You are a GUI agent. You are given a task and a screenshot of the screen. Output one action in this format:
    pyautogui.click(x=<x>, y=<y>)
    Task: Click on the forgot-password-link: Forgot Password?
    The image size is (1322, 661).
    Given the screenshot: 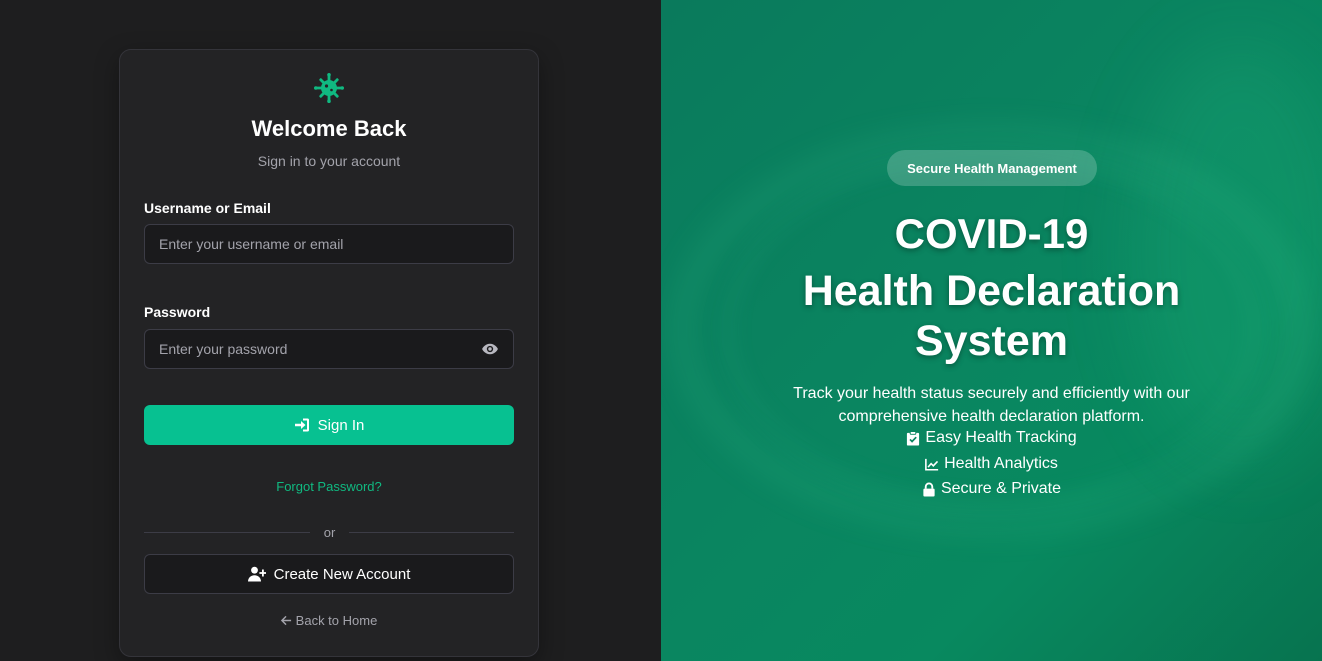 What is the action you would take?
    pyautogui.click(x=329, y=486)
    